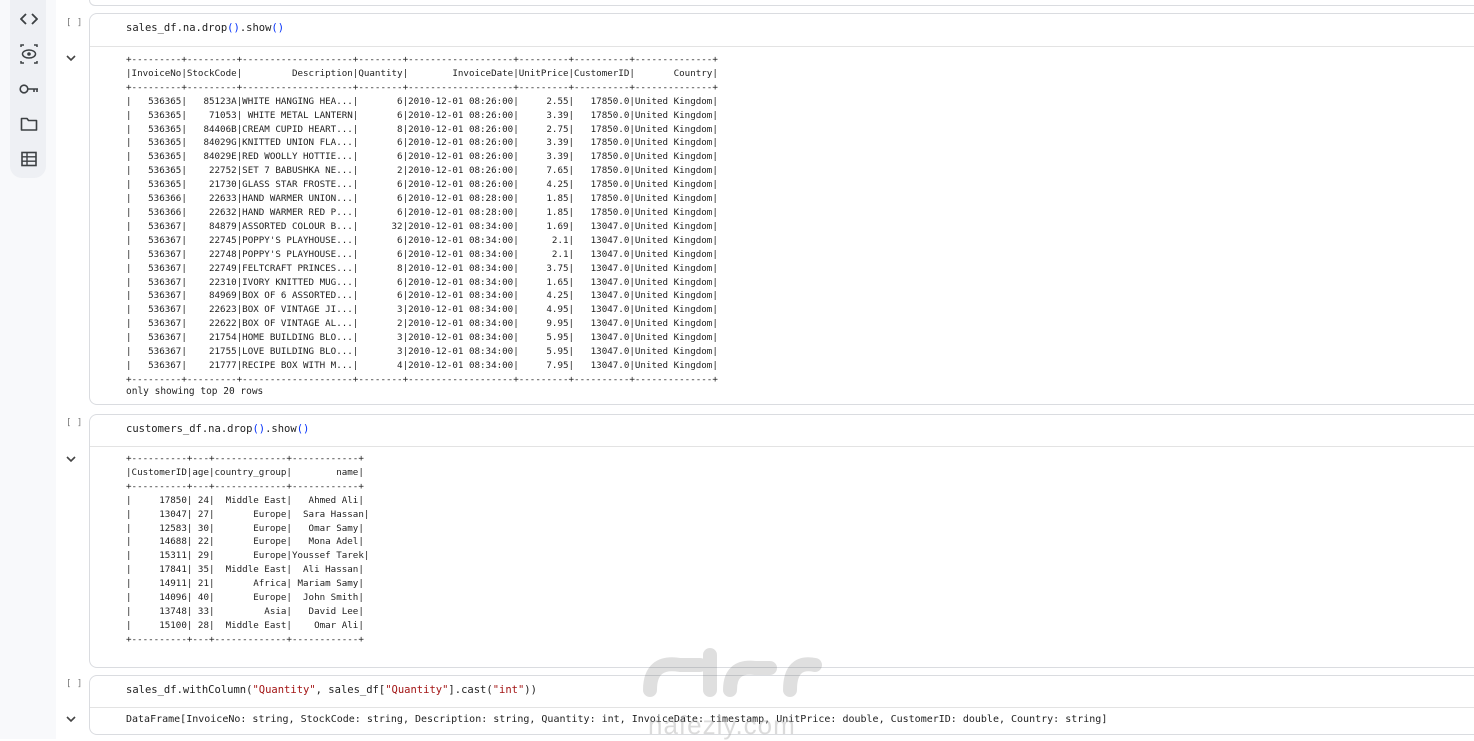 The height and width of the screenshot is (741, 1474). I want to click on output-line: | 13047| 27| Europe| Sara Hassan|, so click(248, 514).